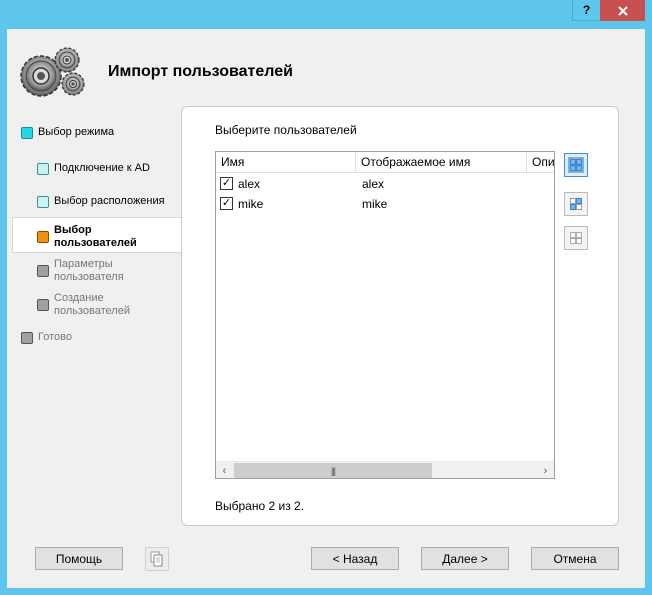  Describe the element at coordinates (89, 270) in the screenshot. I see `step-label: Параметры пользователя` at that location.